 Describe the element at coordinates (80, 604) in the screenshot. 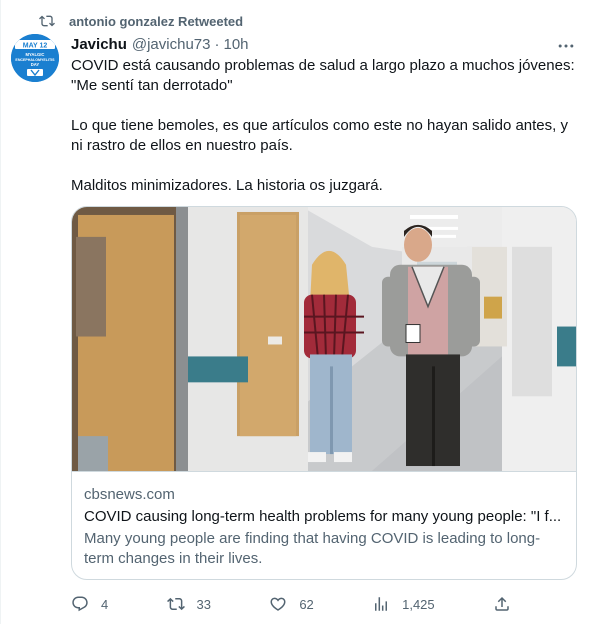

I see `reply-icon` at that location.